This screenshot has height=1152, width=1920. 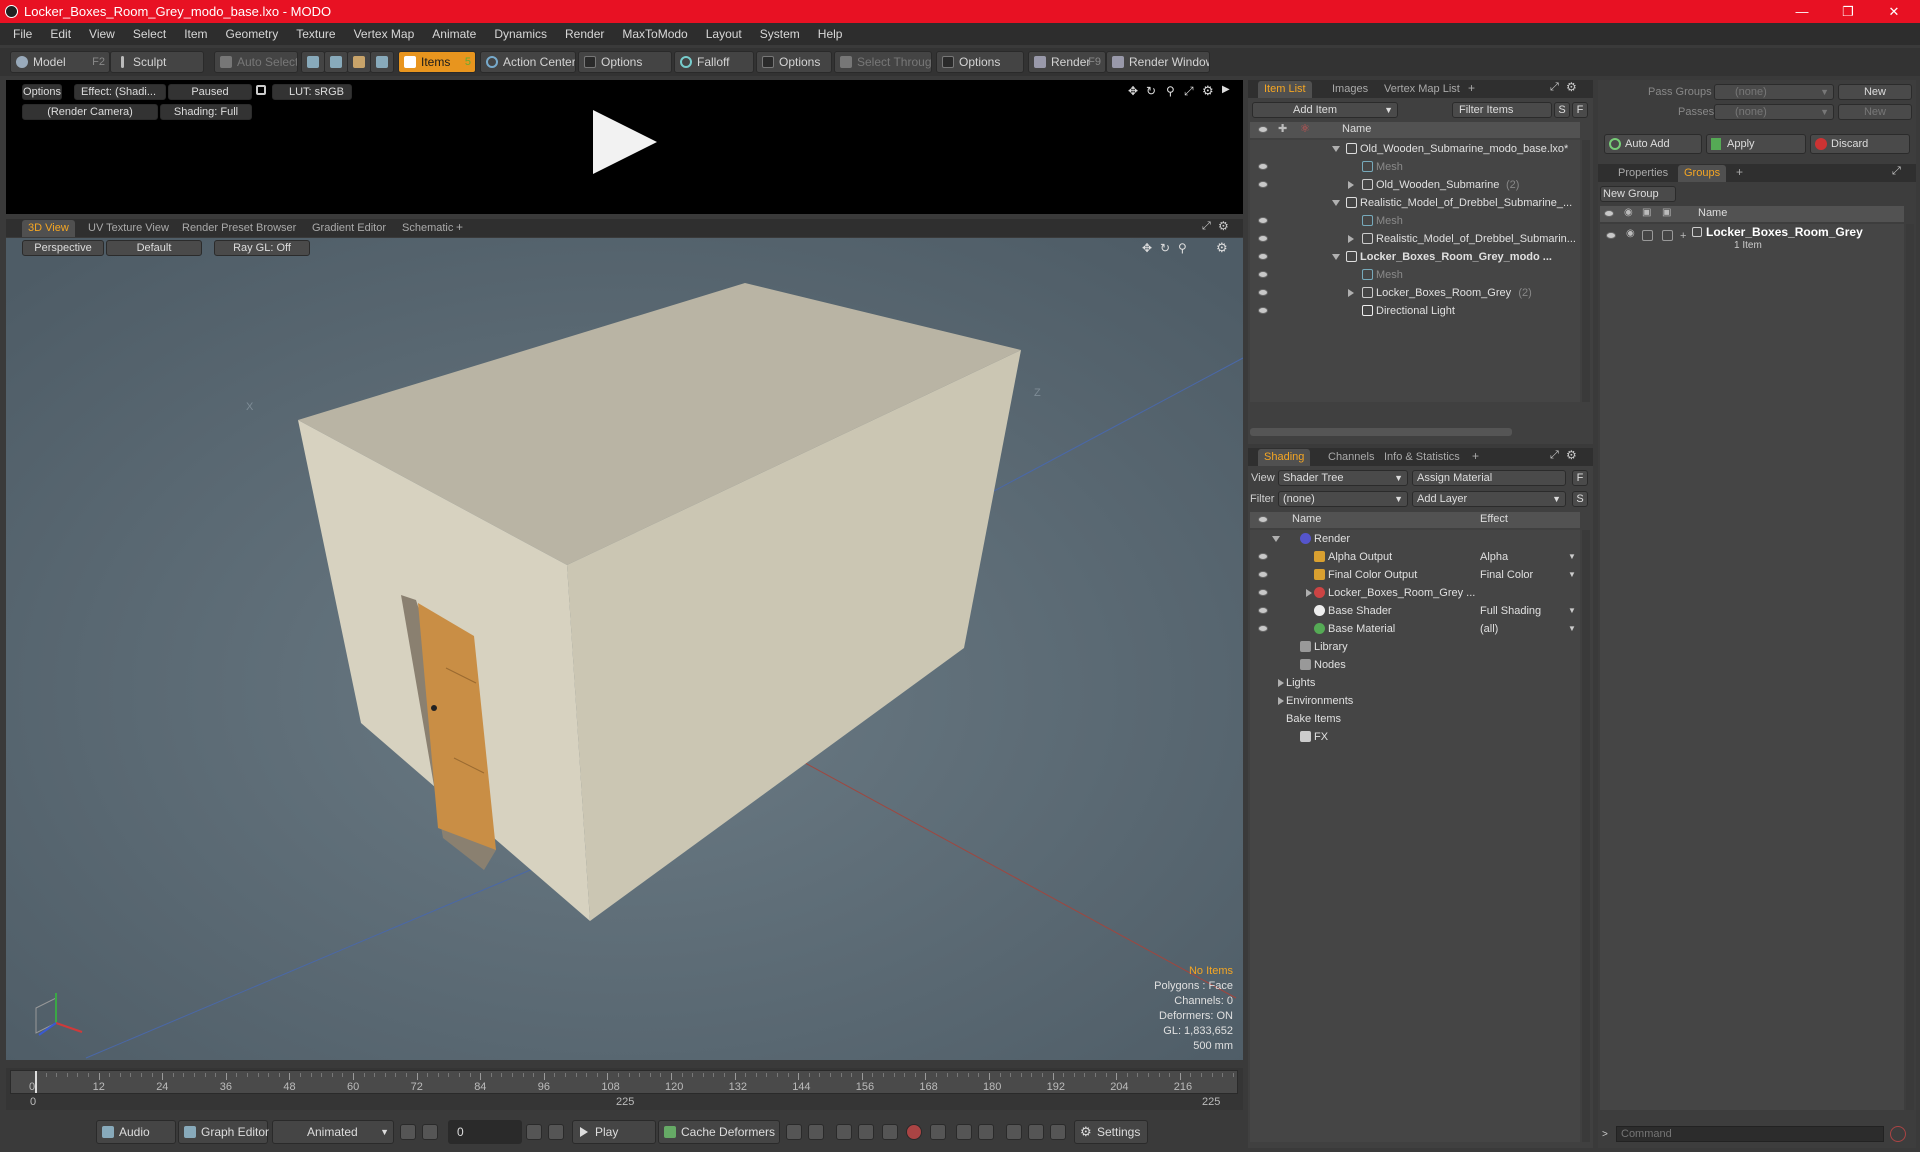 What do you see at coordinates (1571, 87) in the screenshot?
I see `item-list-gear-icon: ⚙` at bounding box center [1571, 87].